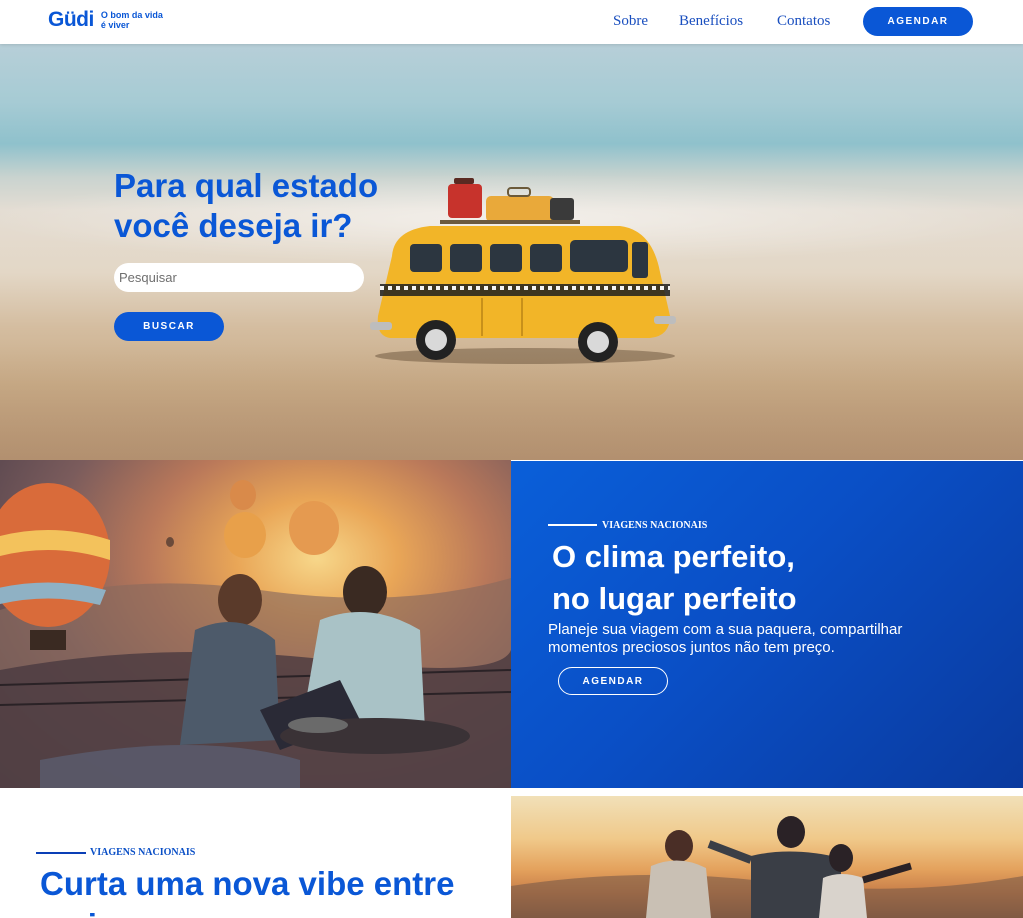  Describe the element at coordinates (655, 525) in the screenshot. I see `feature-eyebrow: VIAGENS NACIONAIS` at that location.